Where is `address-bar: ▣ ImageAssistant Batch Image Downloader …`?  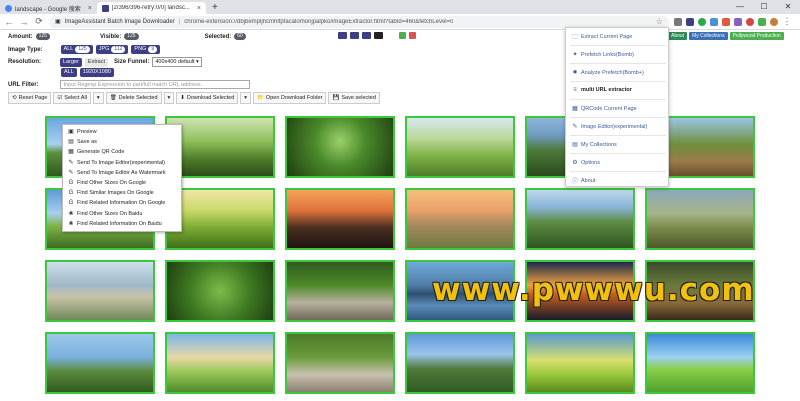
address-bar: ▣ ImageAssistant Batch Image Downloader … is located at coordinates (359, 21).